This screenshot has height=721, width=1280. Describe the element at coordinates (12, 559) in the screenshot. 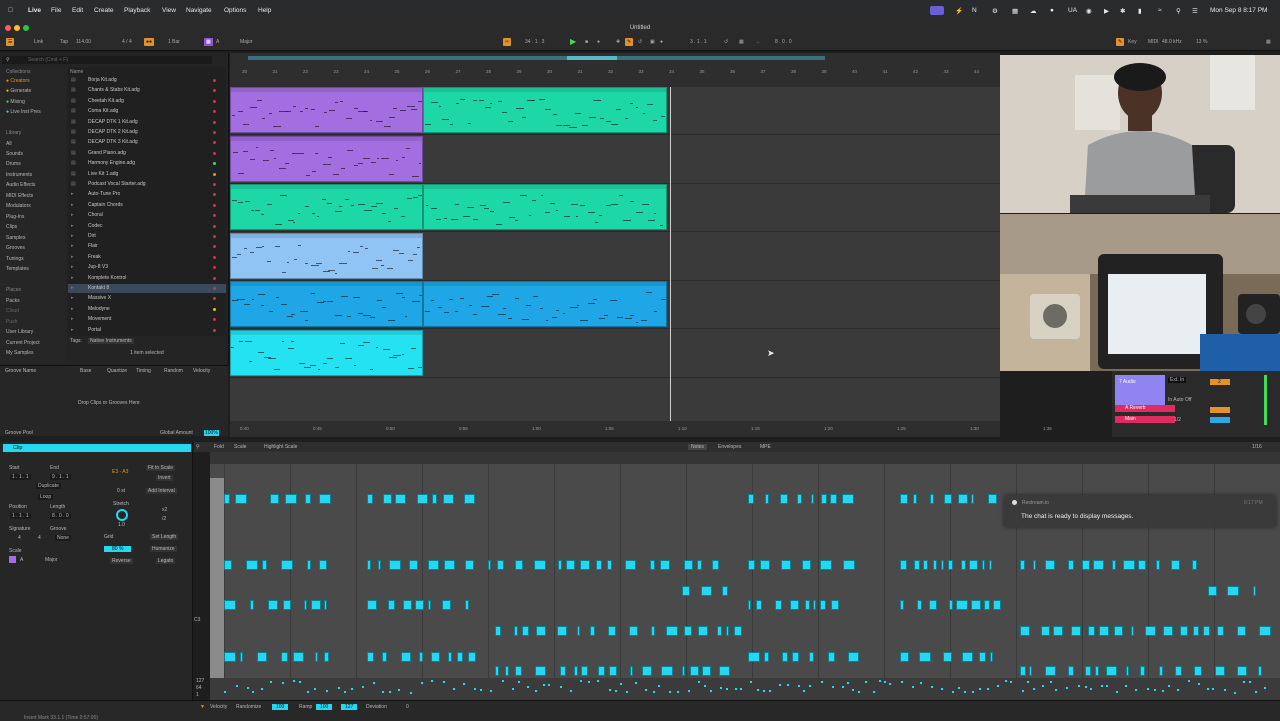

I see `scale-toggle-icon` at that location.